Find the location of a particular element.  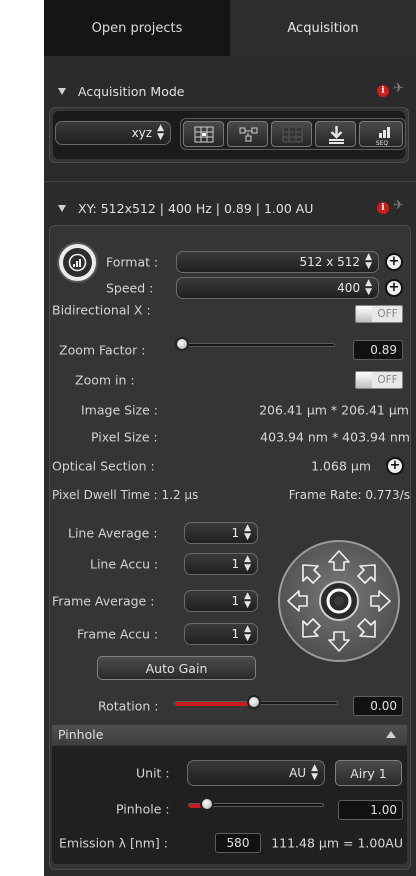

frame-average-label: Frame Average : is located at coordinates (103, 601).